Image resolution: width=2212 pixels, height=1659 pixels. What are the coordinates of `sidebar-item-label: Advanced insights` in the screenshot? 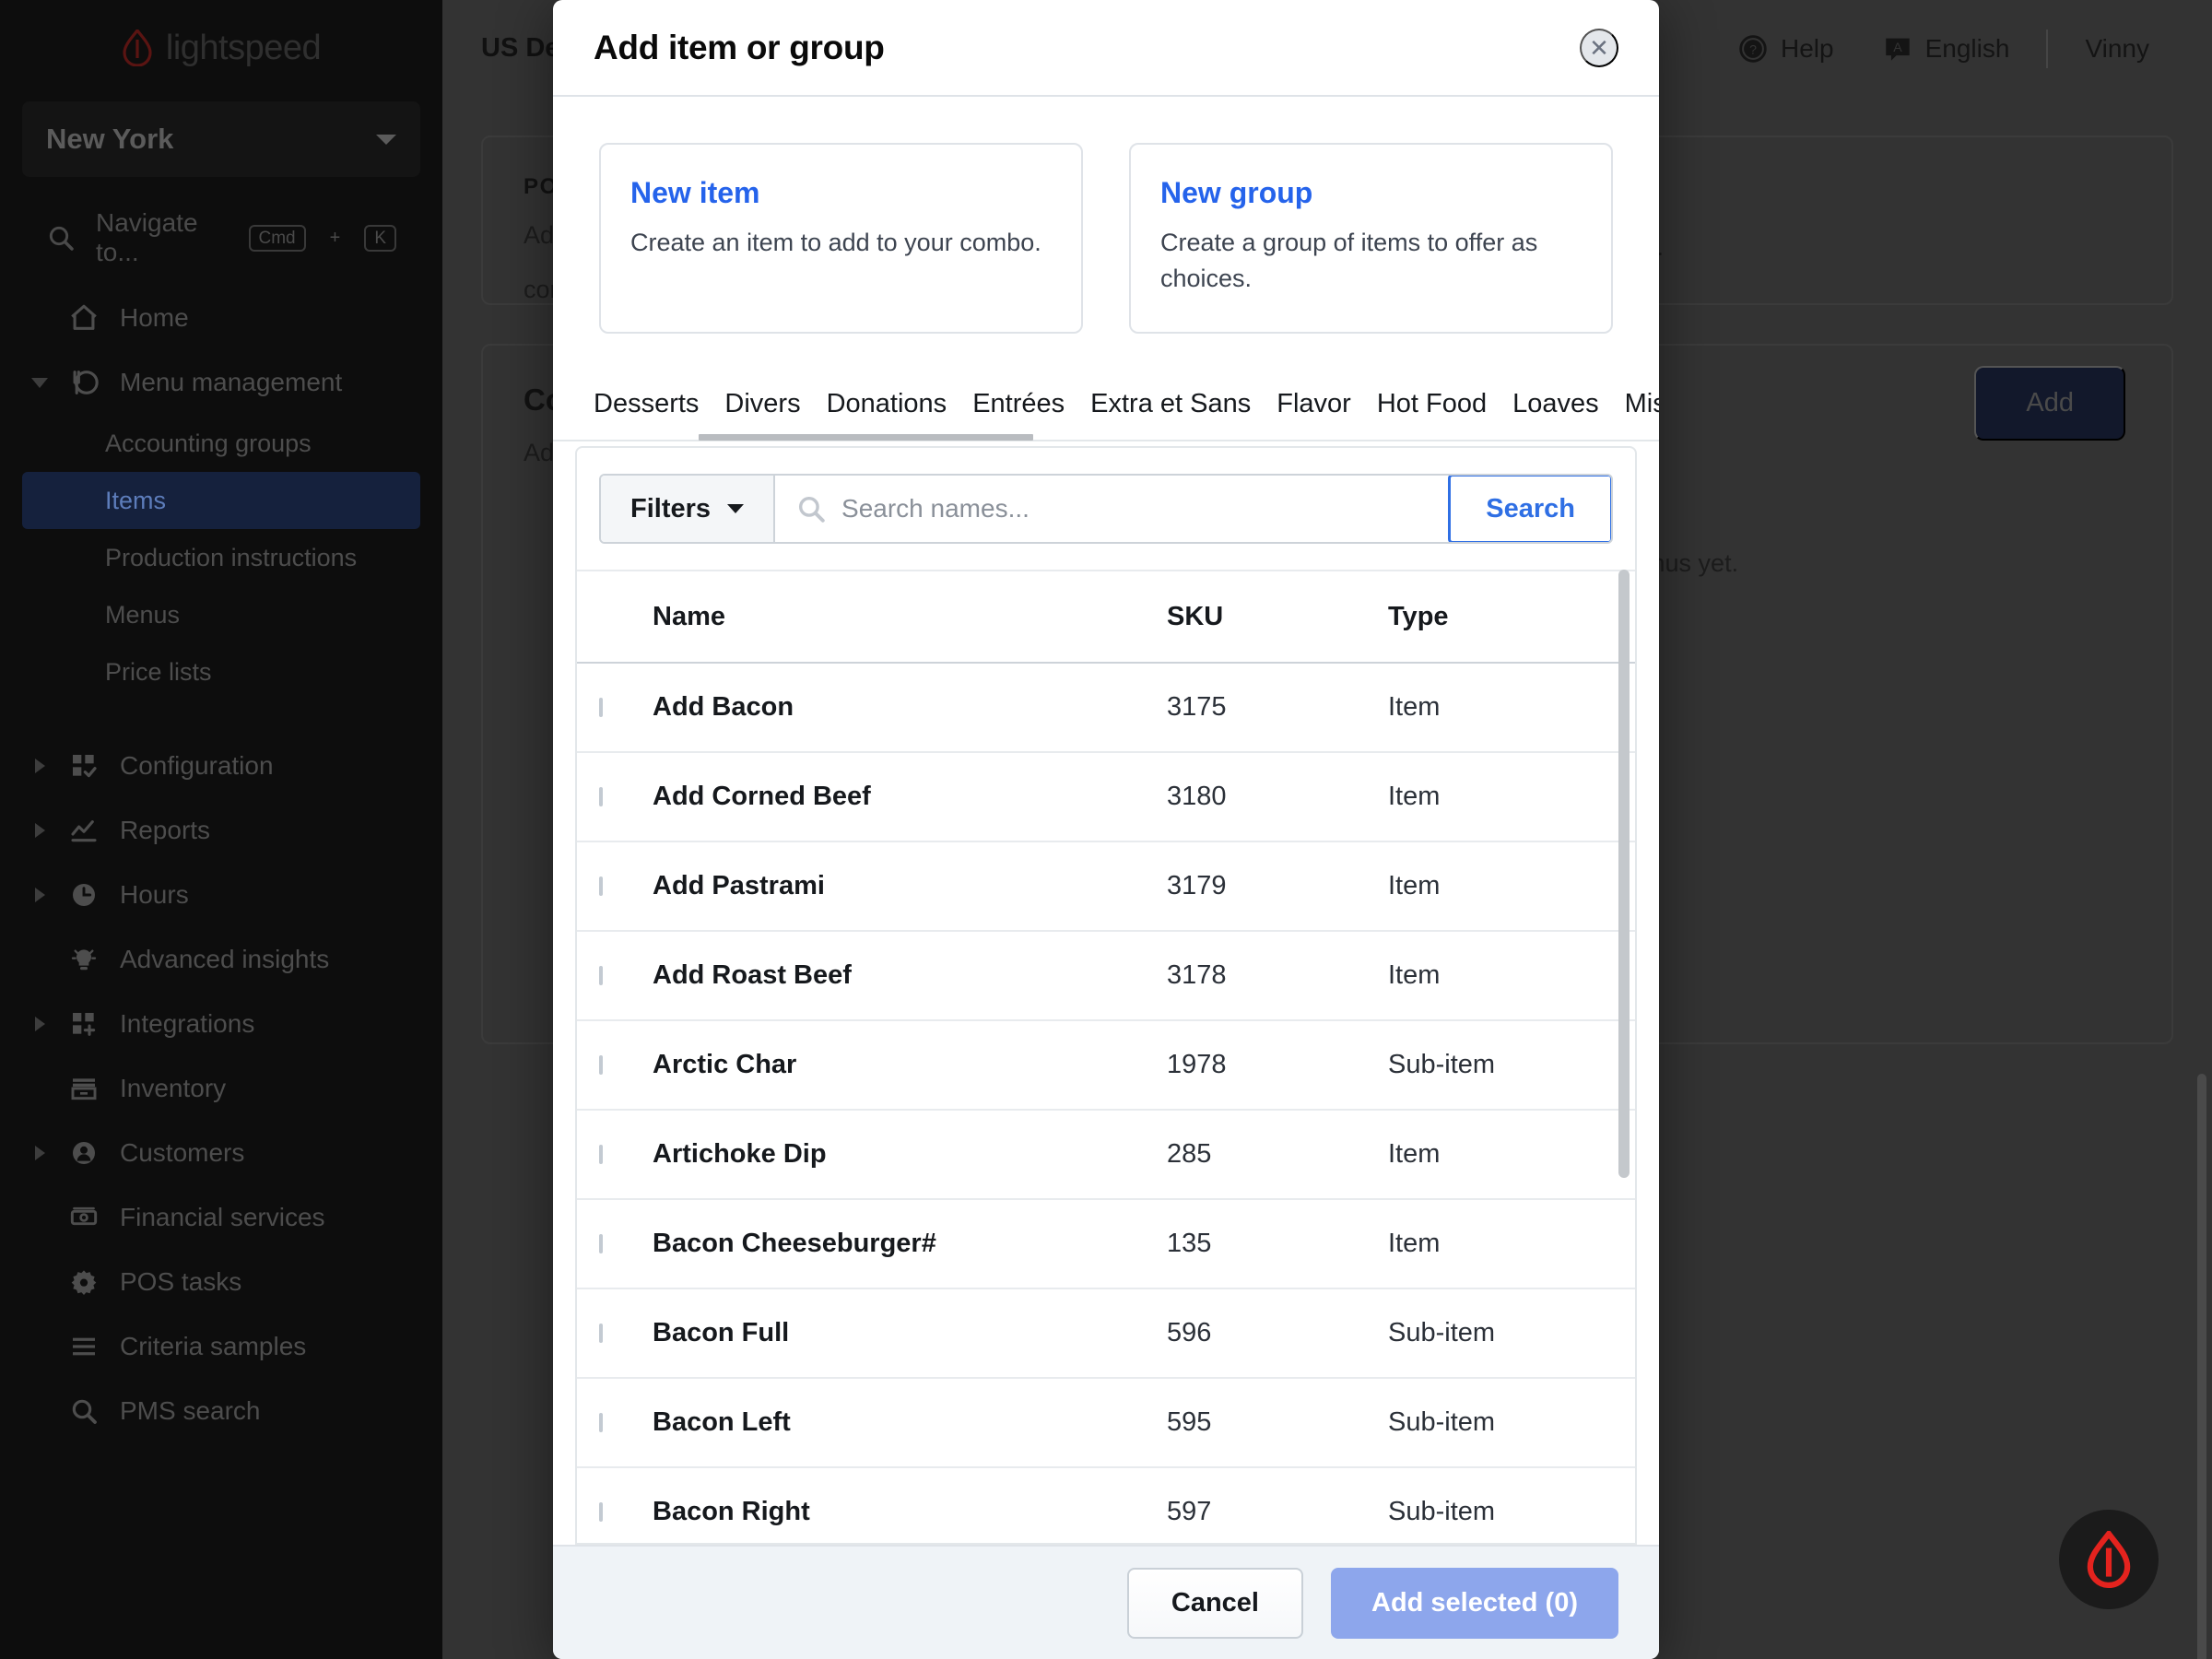 It's located at (225, 959).